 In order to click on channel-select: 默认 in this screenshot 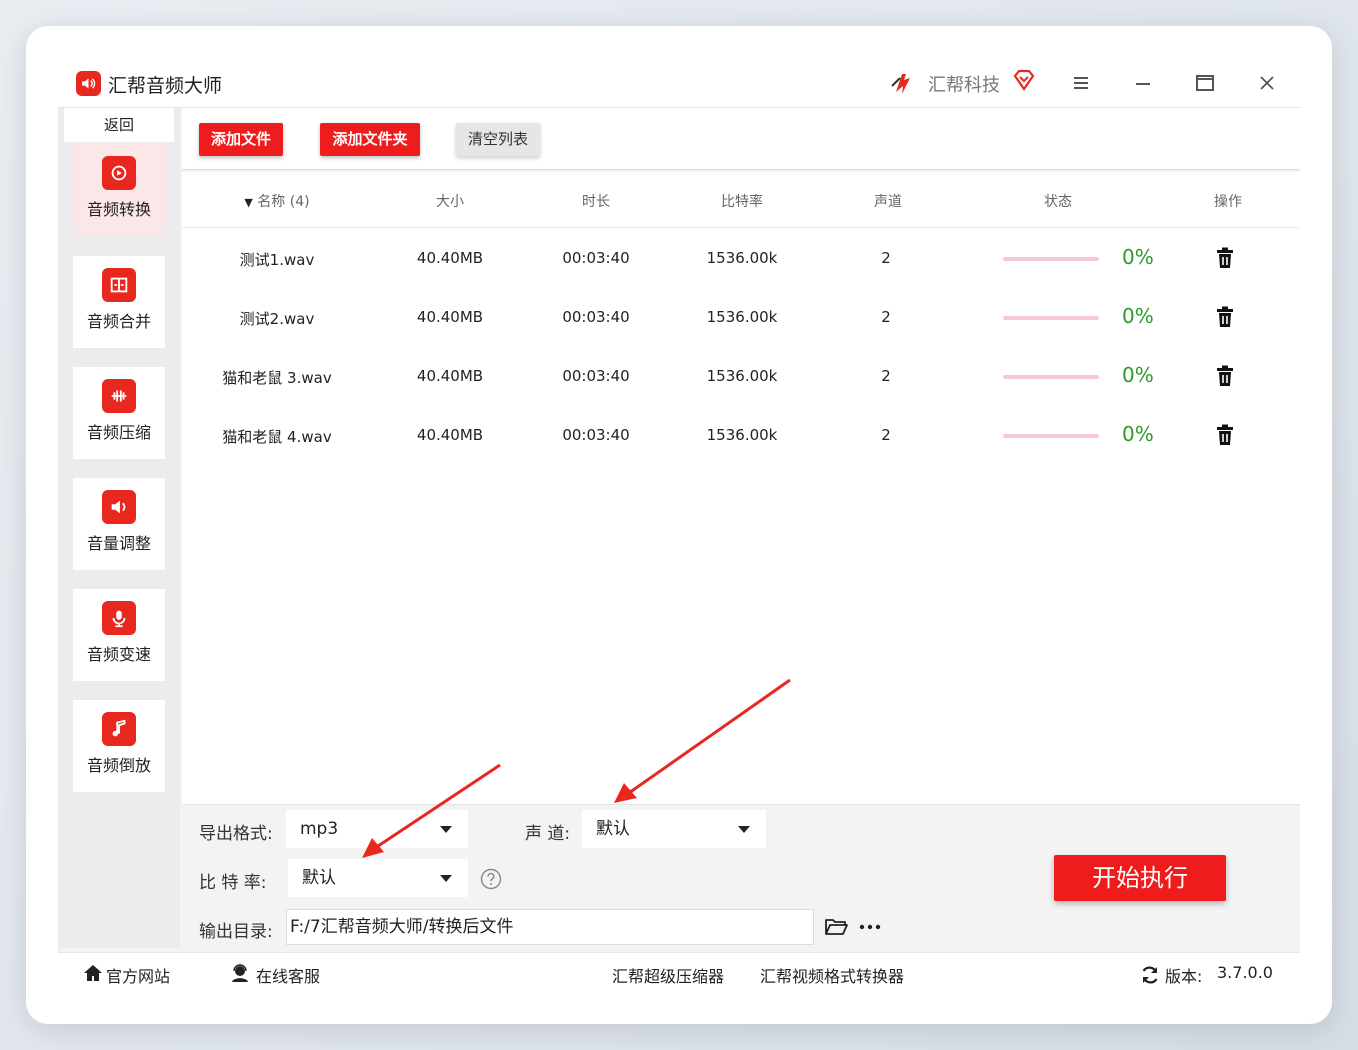, I will do `click(674, 829)`.